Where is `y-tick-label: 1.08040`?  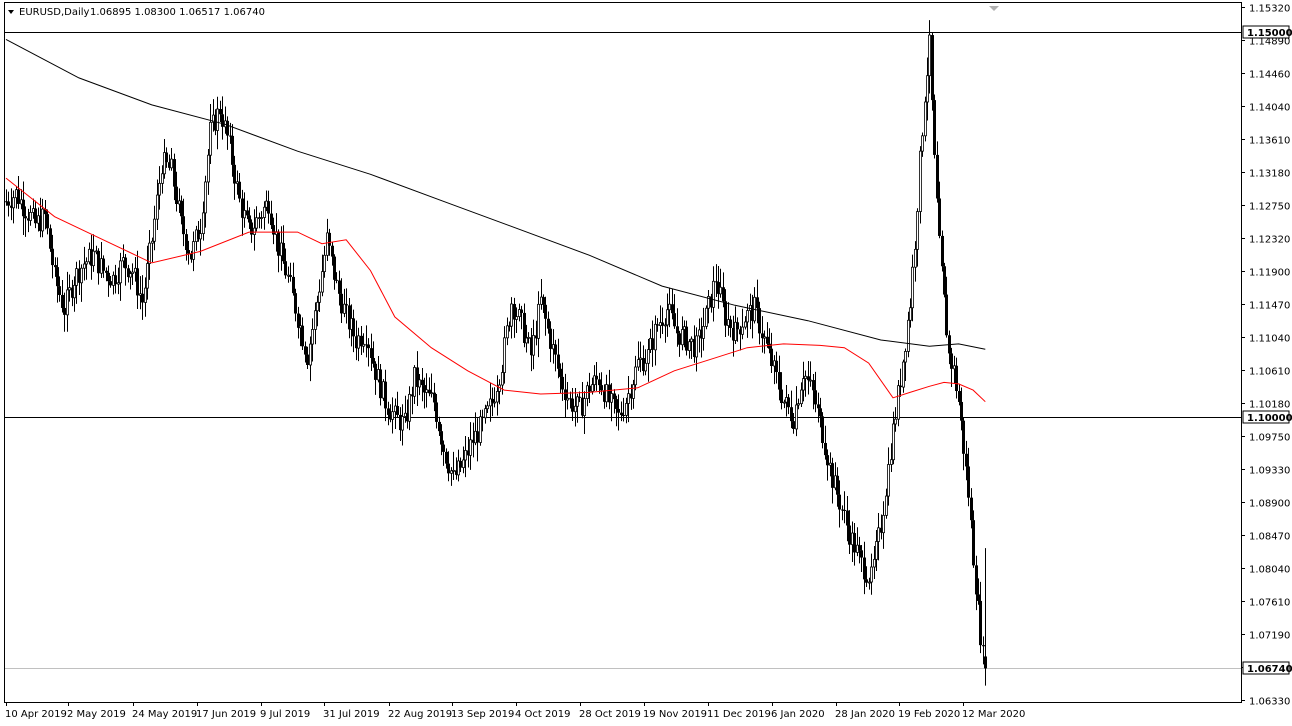 y-tick-label: 1.08040 is located at coordinates (1269, 570).